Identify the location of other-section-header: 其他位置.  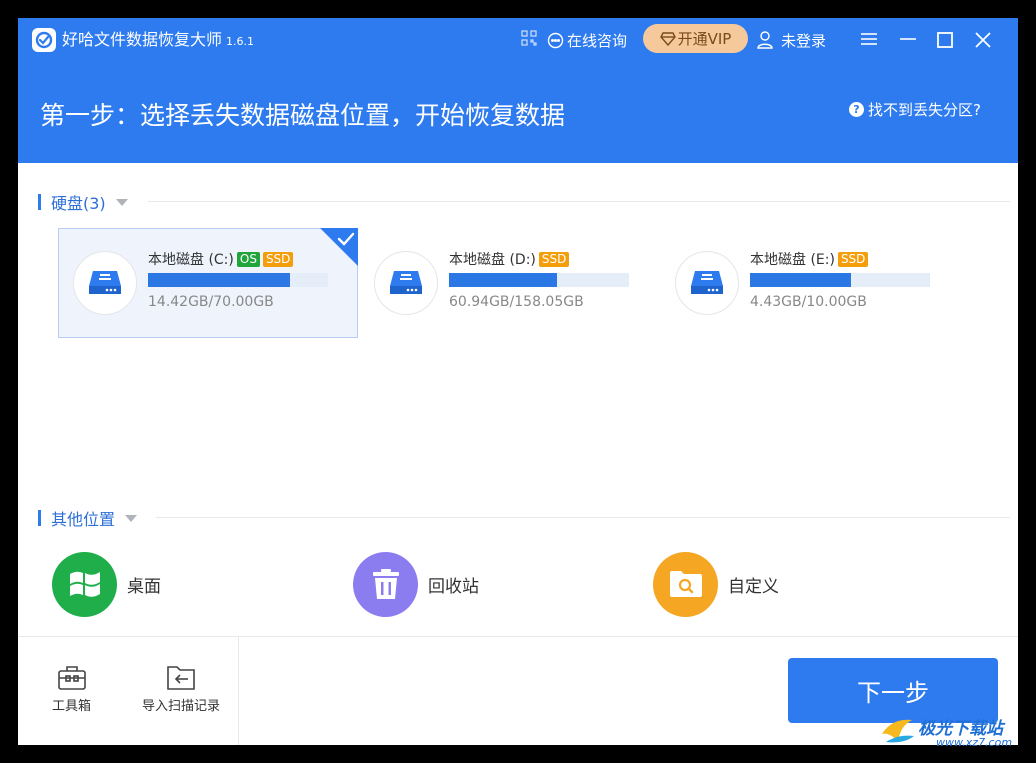
(88, 518).